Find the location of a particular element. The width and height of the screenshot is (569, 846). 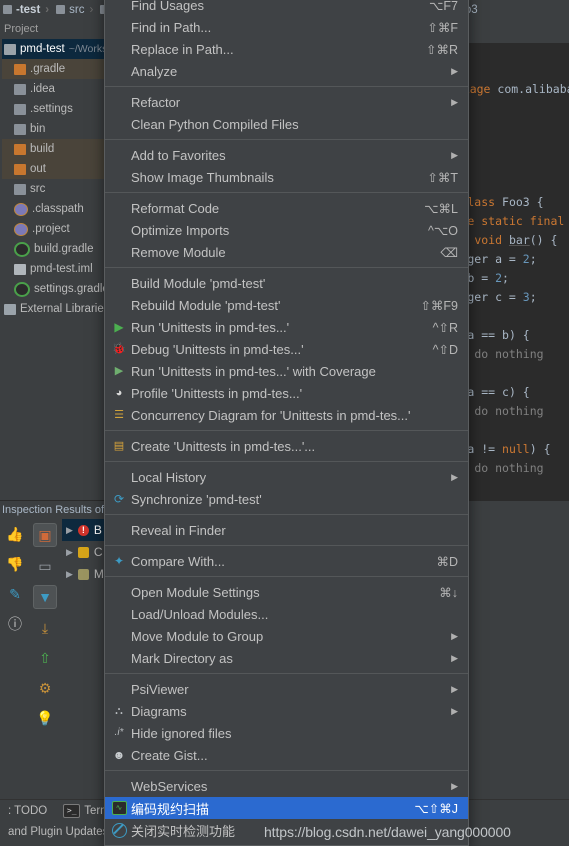

menu-item-open-module-settings: Open Module Settings ⌘↓ is located at coordinates (286, 592).